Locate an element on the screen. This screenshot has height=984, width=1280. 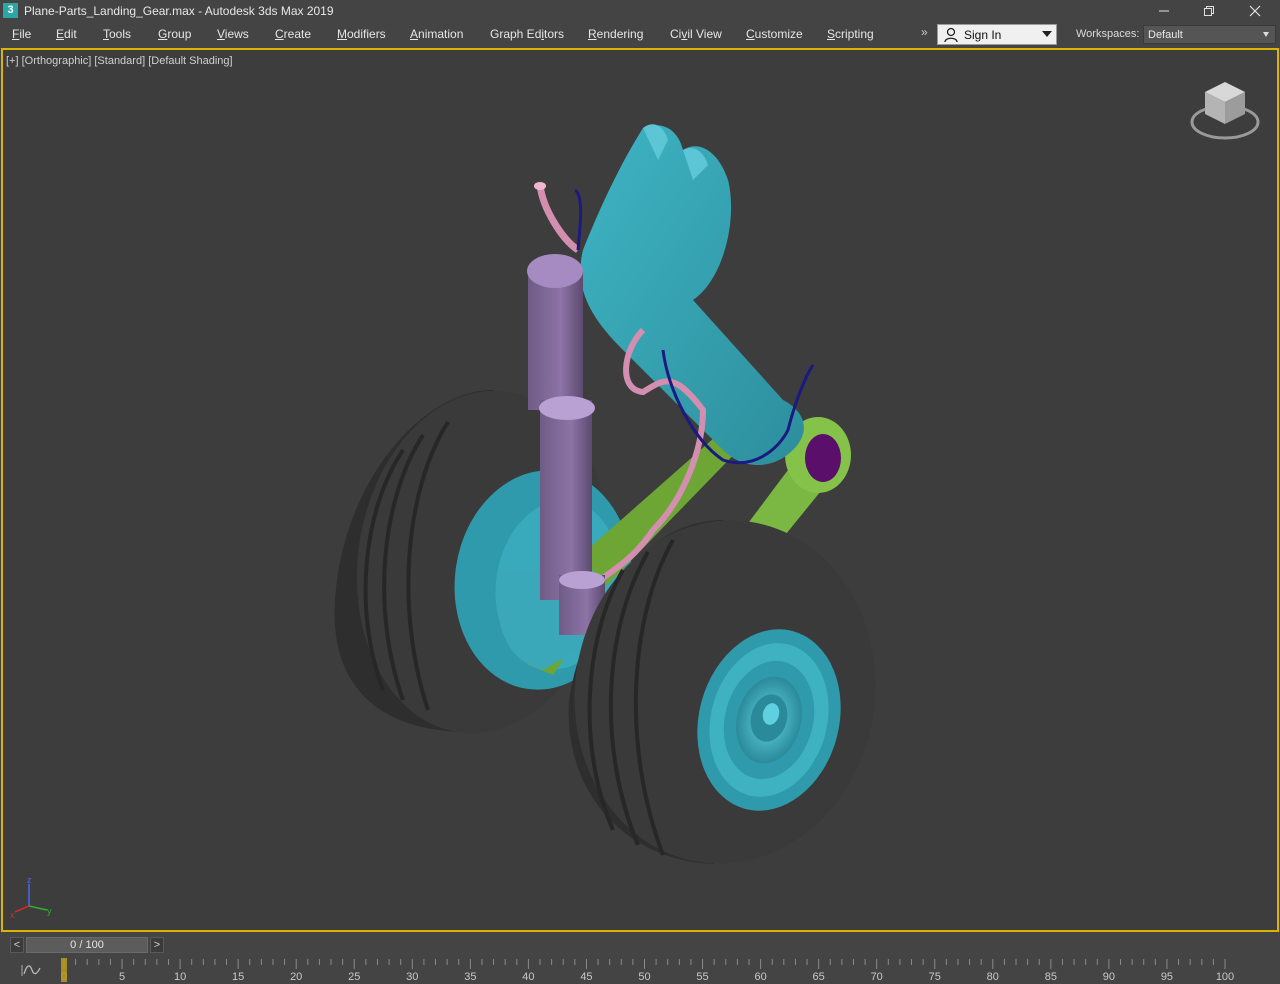
ruler-label: 5 is located at coordinates (122, 977).